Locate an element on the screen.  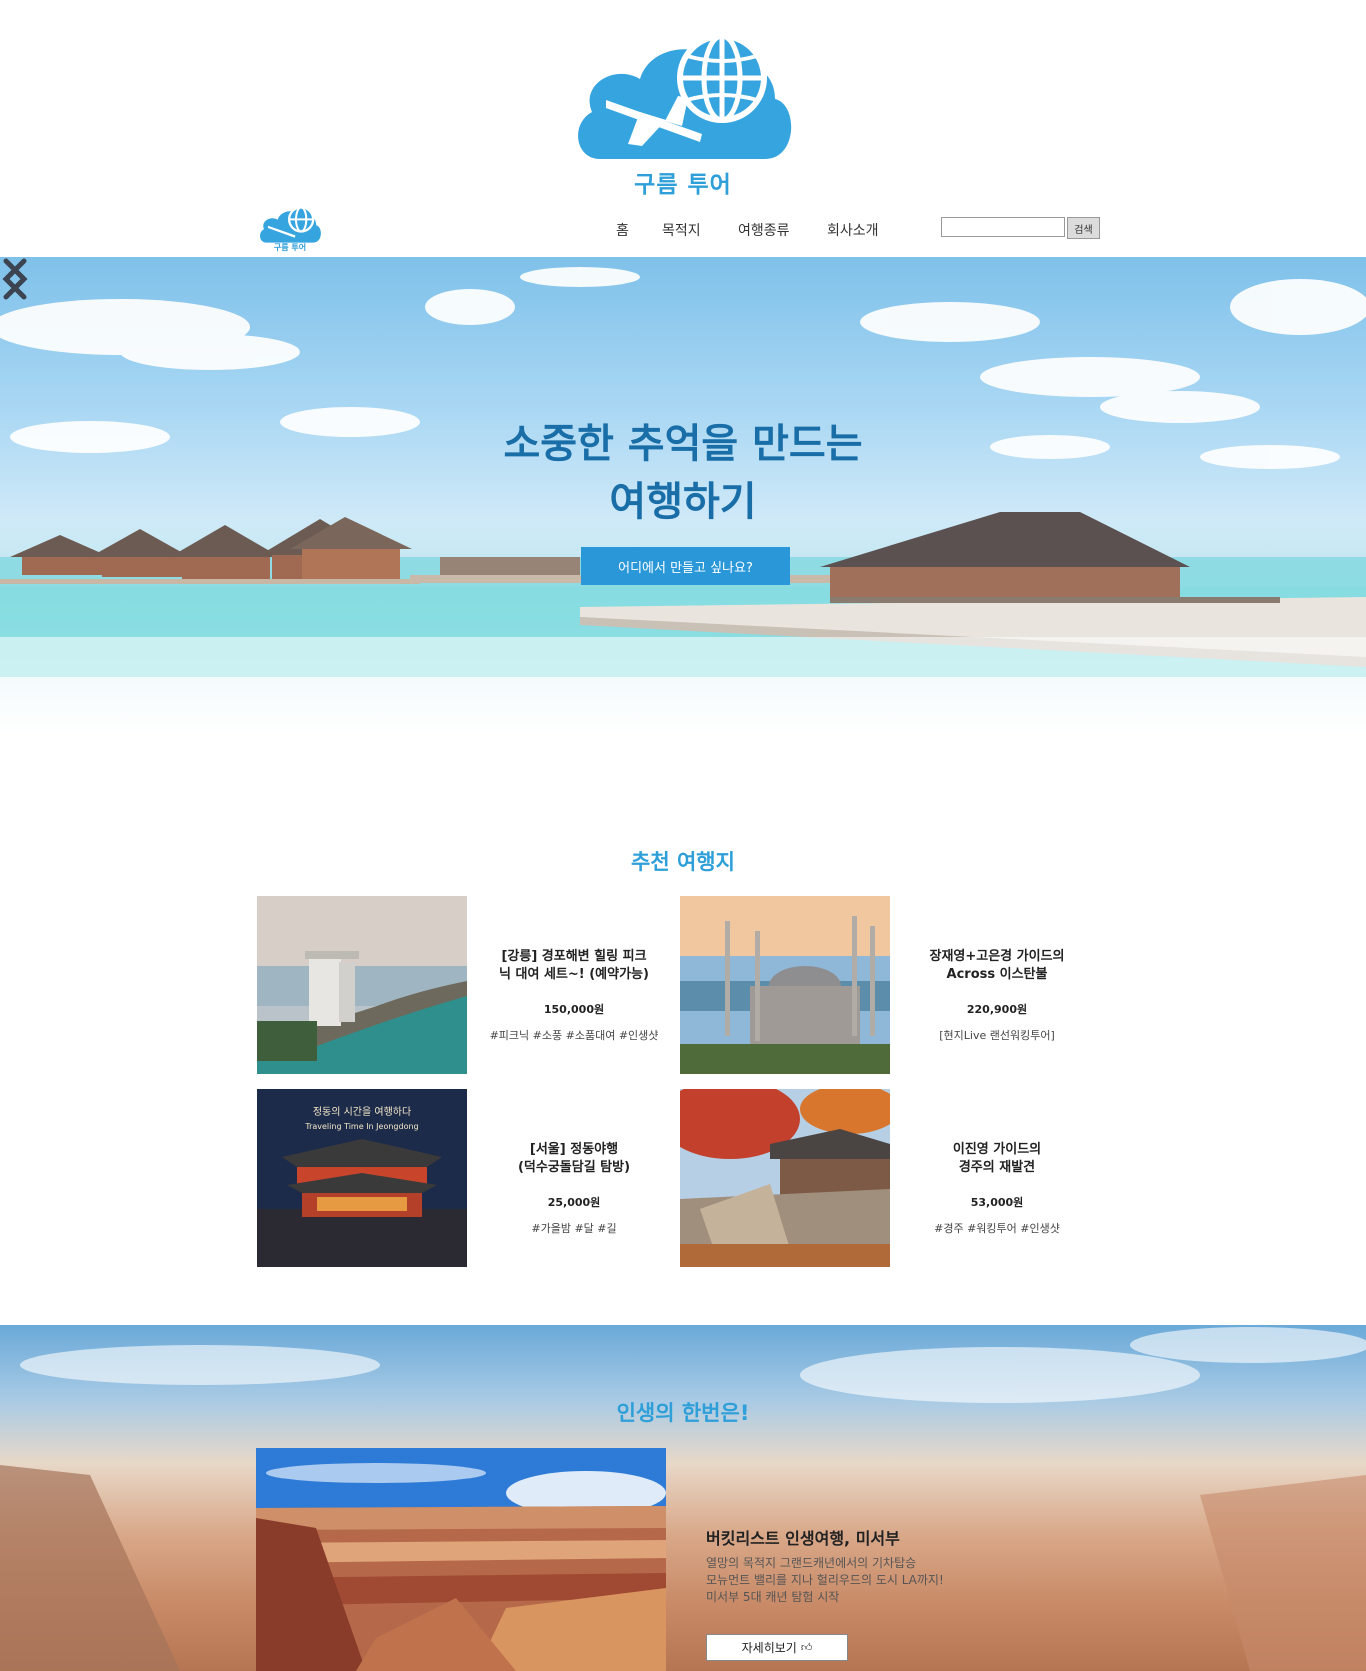
jeongdong-caption-2: Traveling Time In Jeongdong is located at coordinates (361, 1126).